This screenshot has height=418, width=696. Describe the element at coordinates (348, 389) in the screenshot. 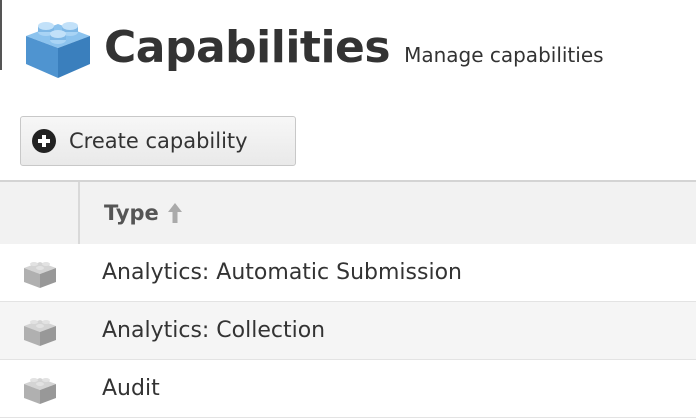

I see `table-row: Audit` at that location.